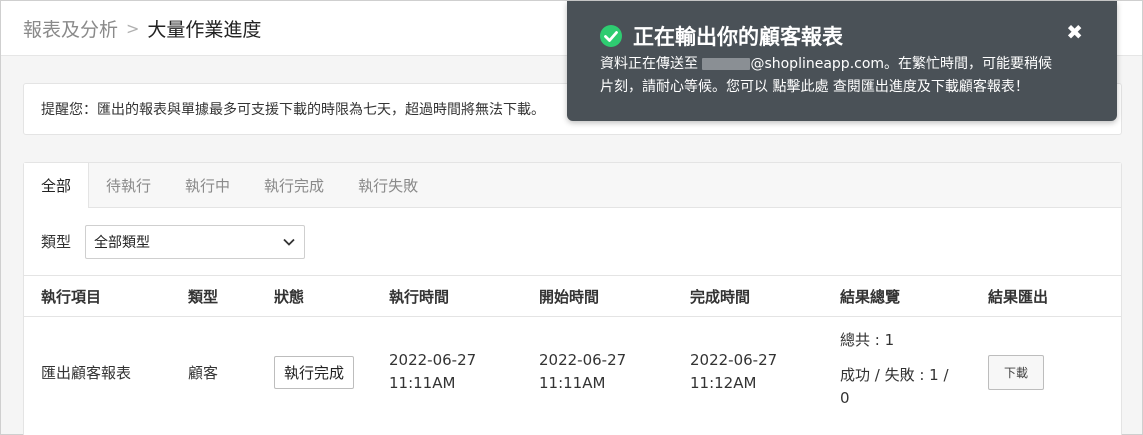 The width and height of the screenshot is (1143, 435). Describe the element at coordinates (1018, 296) in the screenshot. I see `header-export: 結果匯出` at that location.